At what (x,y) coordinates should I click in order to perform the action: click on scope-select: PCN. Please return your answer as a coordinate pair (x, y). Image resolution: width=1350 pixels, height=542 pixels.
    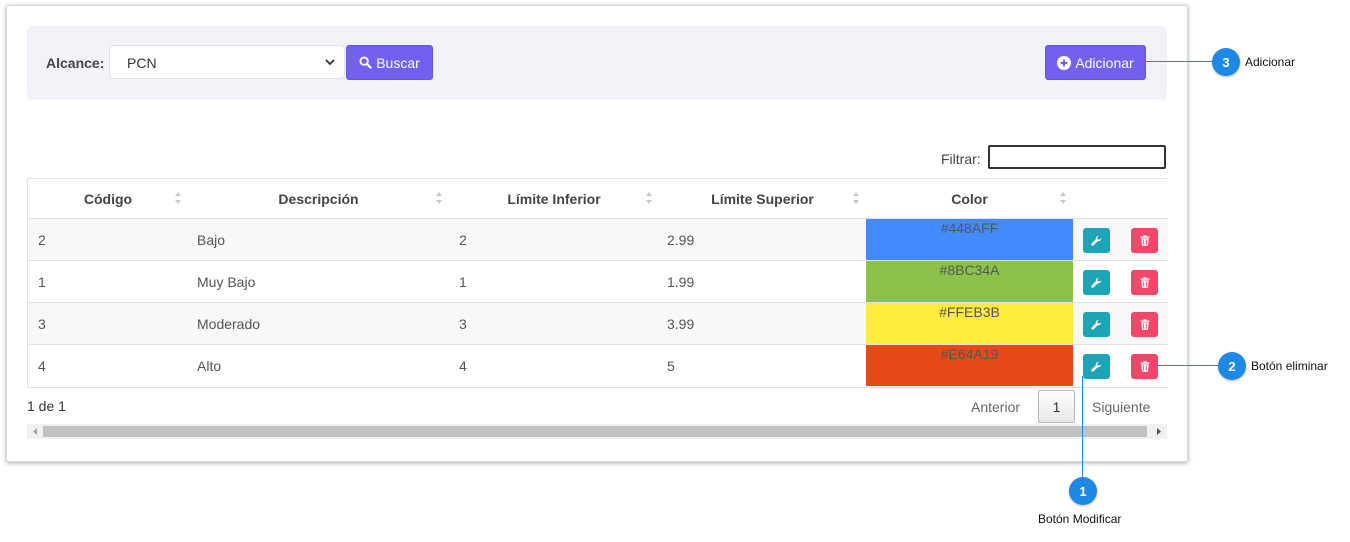
    Looking at the image, I should click on (227, 62).